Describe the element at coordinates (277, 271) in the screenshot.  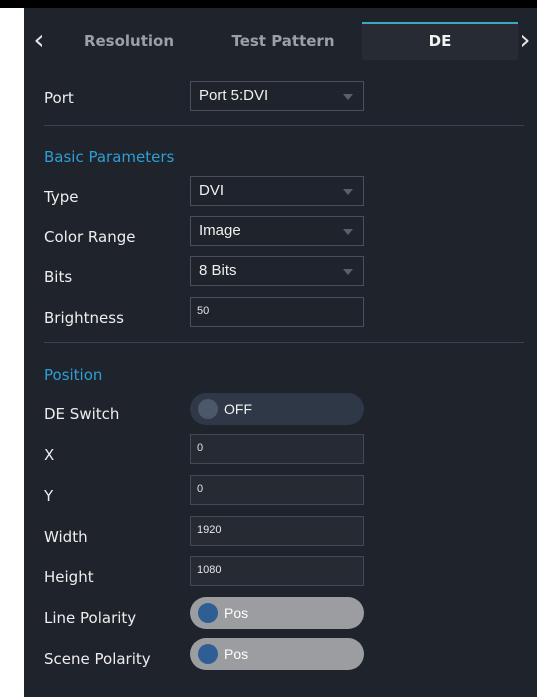
I see `bits-select: 8 Bits` at that location.